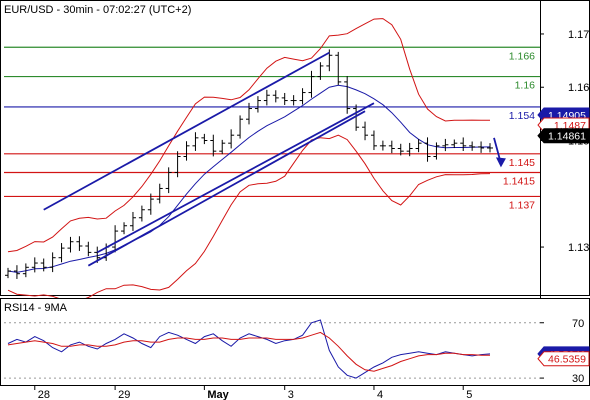  Describe the element at coordinates (124, 394) in the screenshot. I see `x-tick-label: 29` at that location.